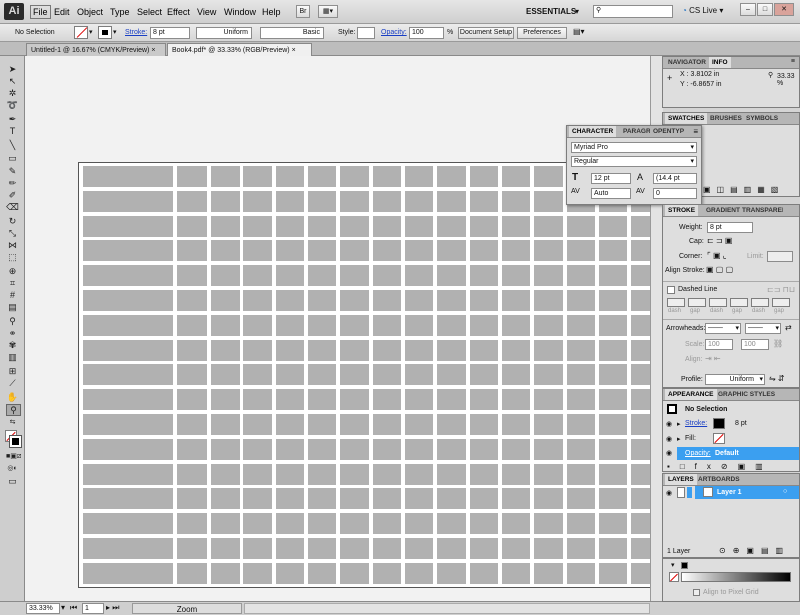 Image resolution: width=800 pixels, height=615 pixels. I want to click on menu-help: Help, so click(271, 12).